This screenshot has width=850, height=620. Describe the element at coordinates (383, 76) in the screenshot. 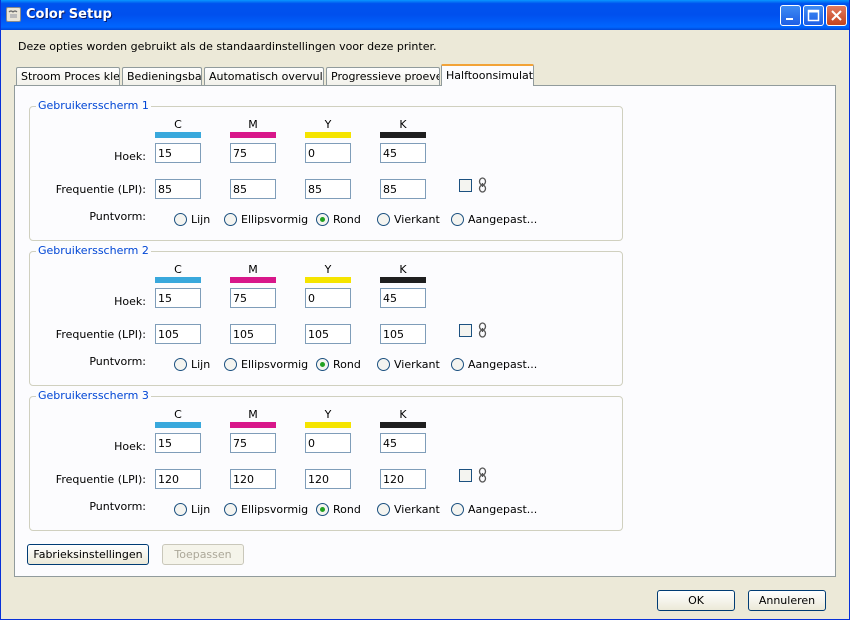

I see `tab-progressieve-proeven: Progressieve proeven` at that location.